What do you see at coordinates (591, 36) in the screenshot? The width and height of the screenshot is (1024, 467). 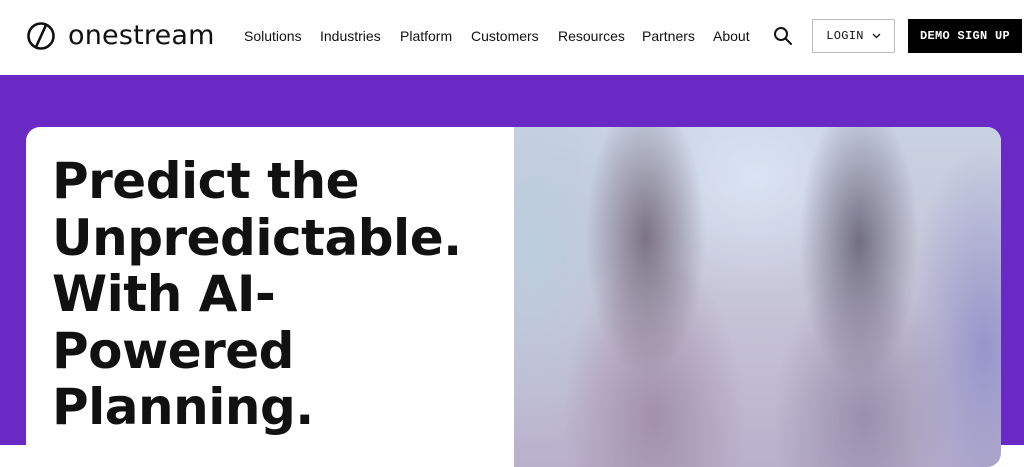 I see `nav-item-resources: Resources` at bounding box center [591, 36].